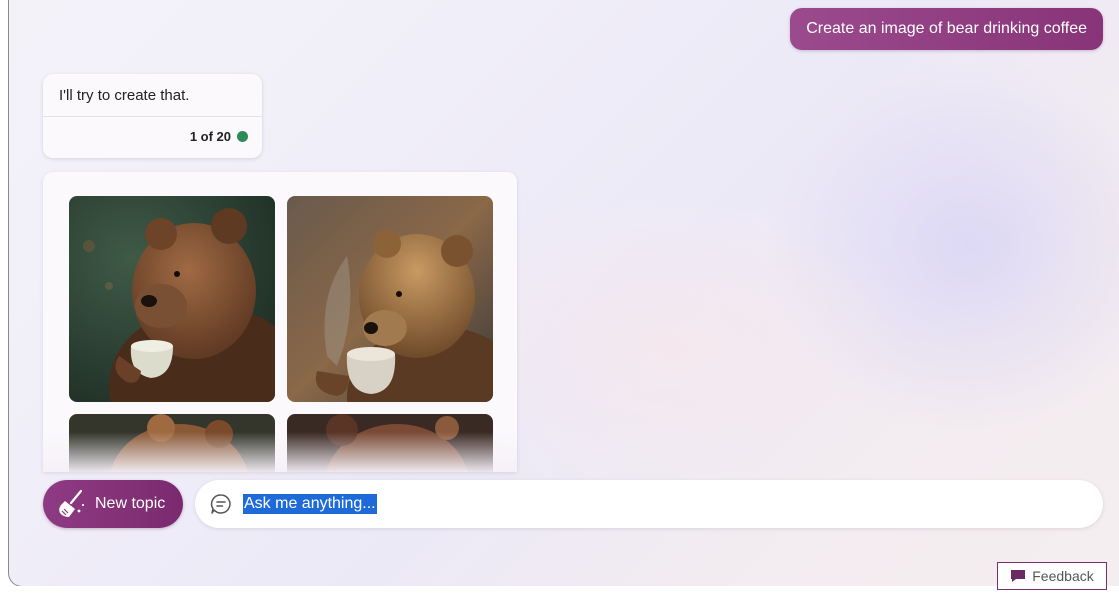  Describe the element at coordinates (280, 452) in the screenshot. I see `scroll-fade` at that location.